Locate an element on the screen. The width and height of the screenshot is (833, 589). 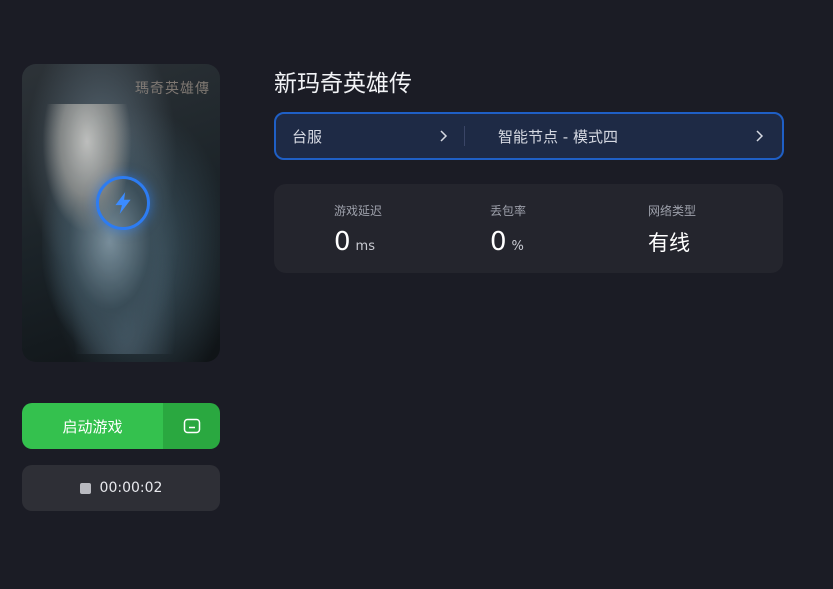
open-folder-button is located at coordinates (191, 426).